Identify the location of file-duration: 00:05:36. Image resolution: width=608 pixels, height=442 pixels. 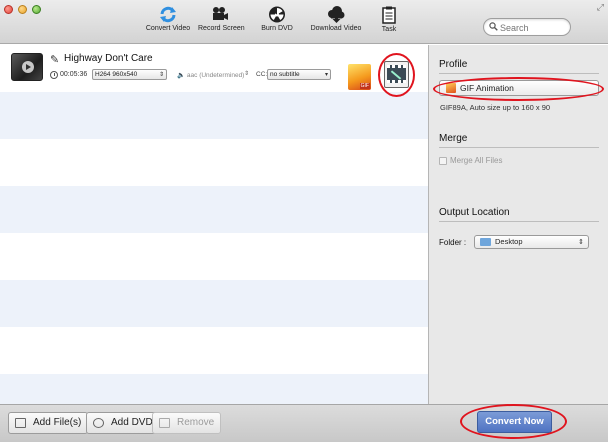
(74, 74).